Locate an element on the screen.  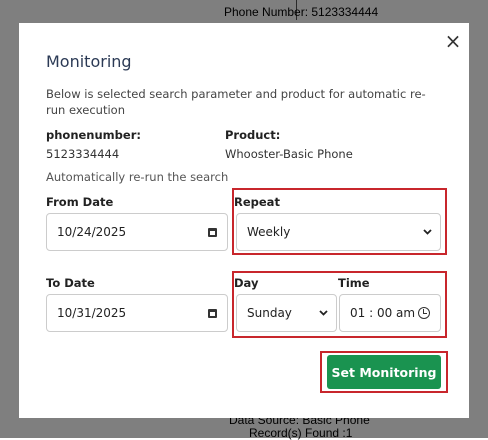
time-label: Time is located at coordinates (354, 283).